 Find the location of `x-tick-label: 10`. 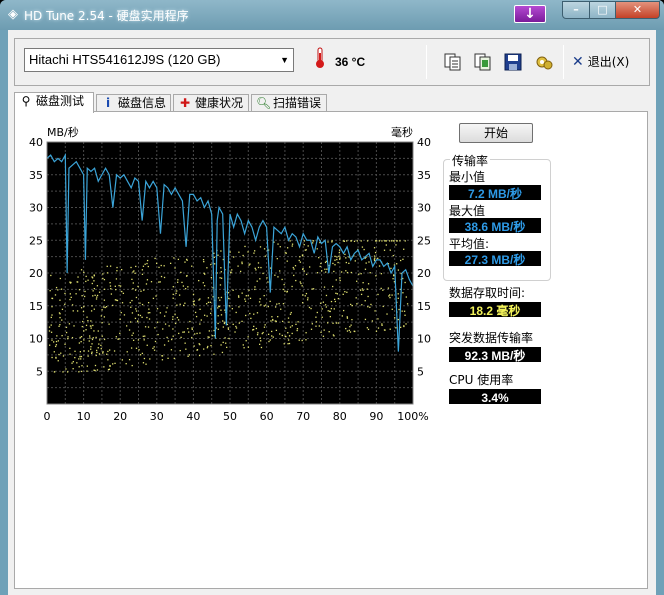

x-tick-label: 10 is located at coordinates (84, 416).